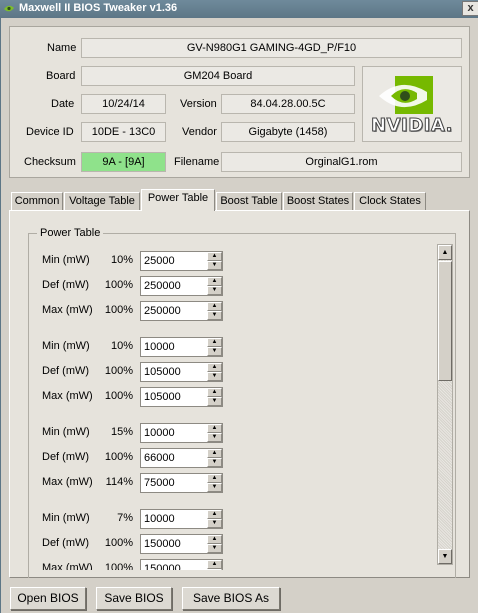 This screenshot has height=613, width=478. Describe the element at coordinates (233, 261) in the screenshot. I see `power-table-row: Min (mW) 10% 25000 ▲ ▼` at that location.